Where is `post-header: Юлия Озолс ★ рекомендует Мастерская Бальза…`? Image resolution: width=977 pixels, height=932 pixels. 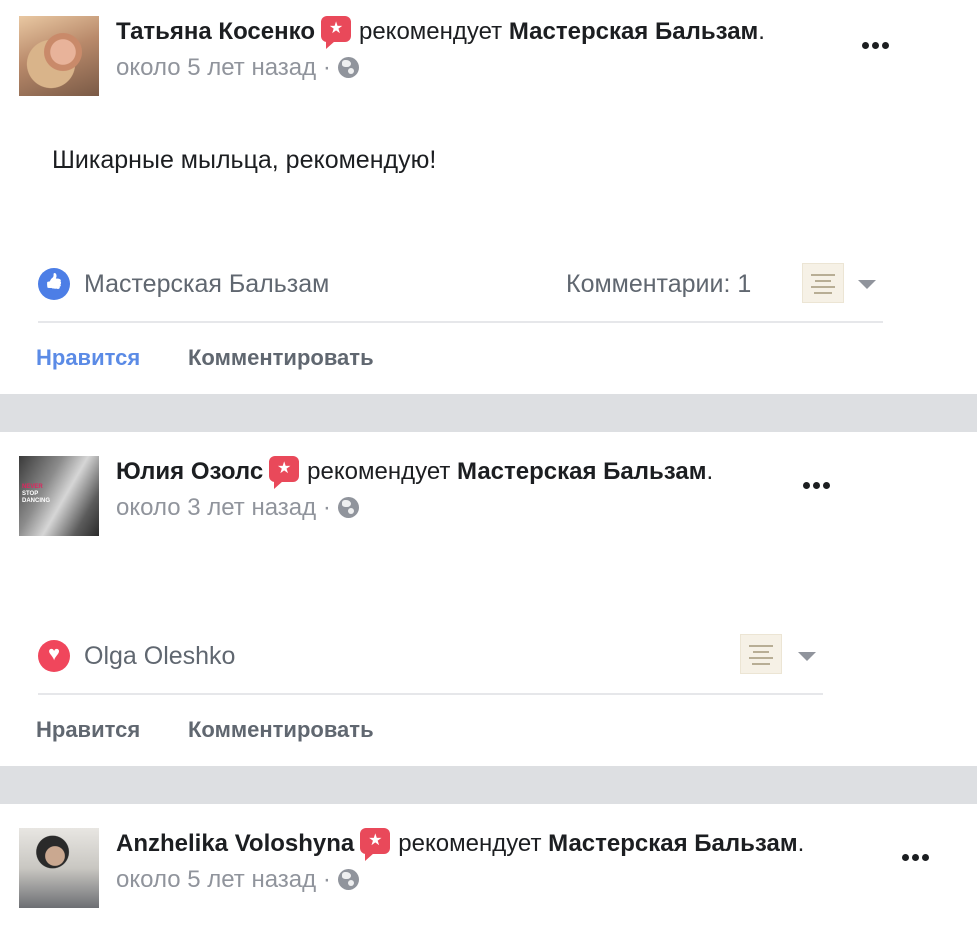 post-header: Юлия Озолс ★ рекомендует Мастерская Бальза… is located at coordinates (415, 472).